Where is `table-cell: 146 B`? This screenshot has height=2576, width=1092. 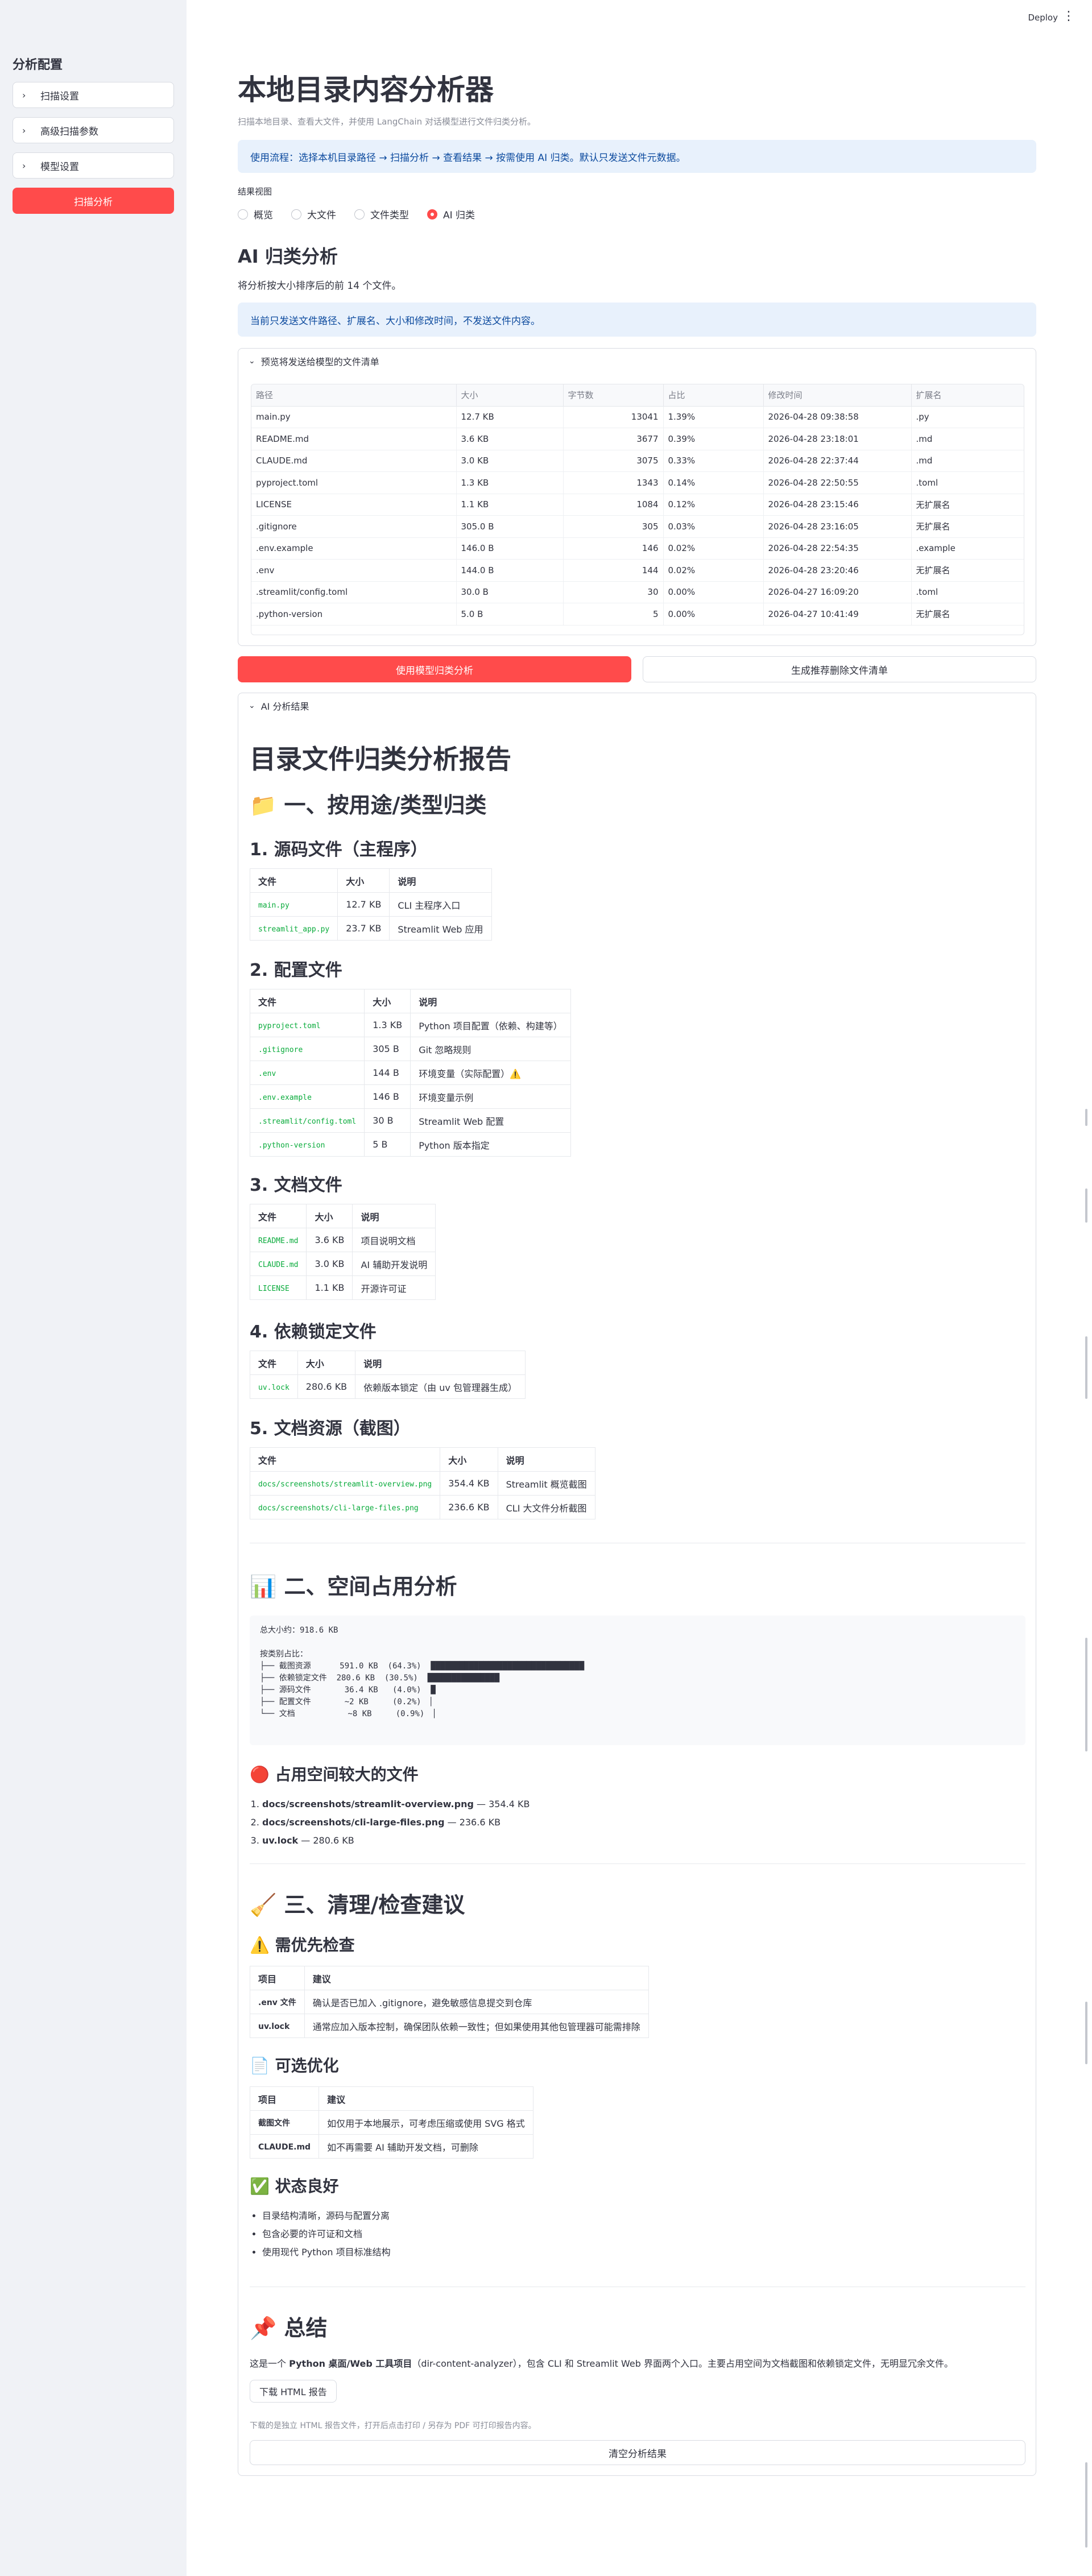
table-cell: 146 B is located at coordinates (387, 1096).